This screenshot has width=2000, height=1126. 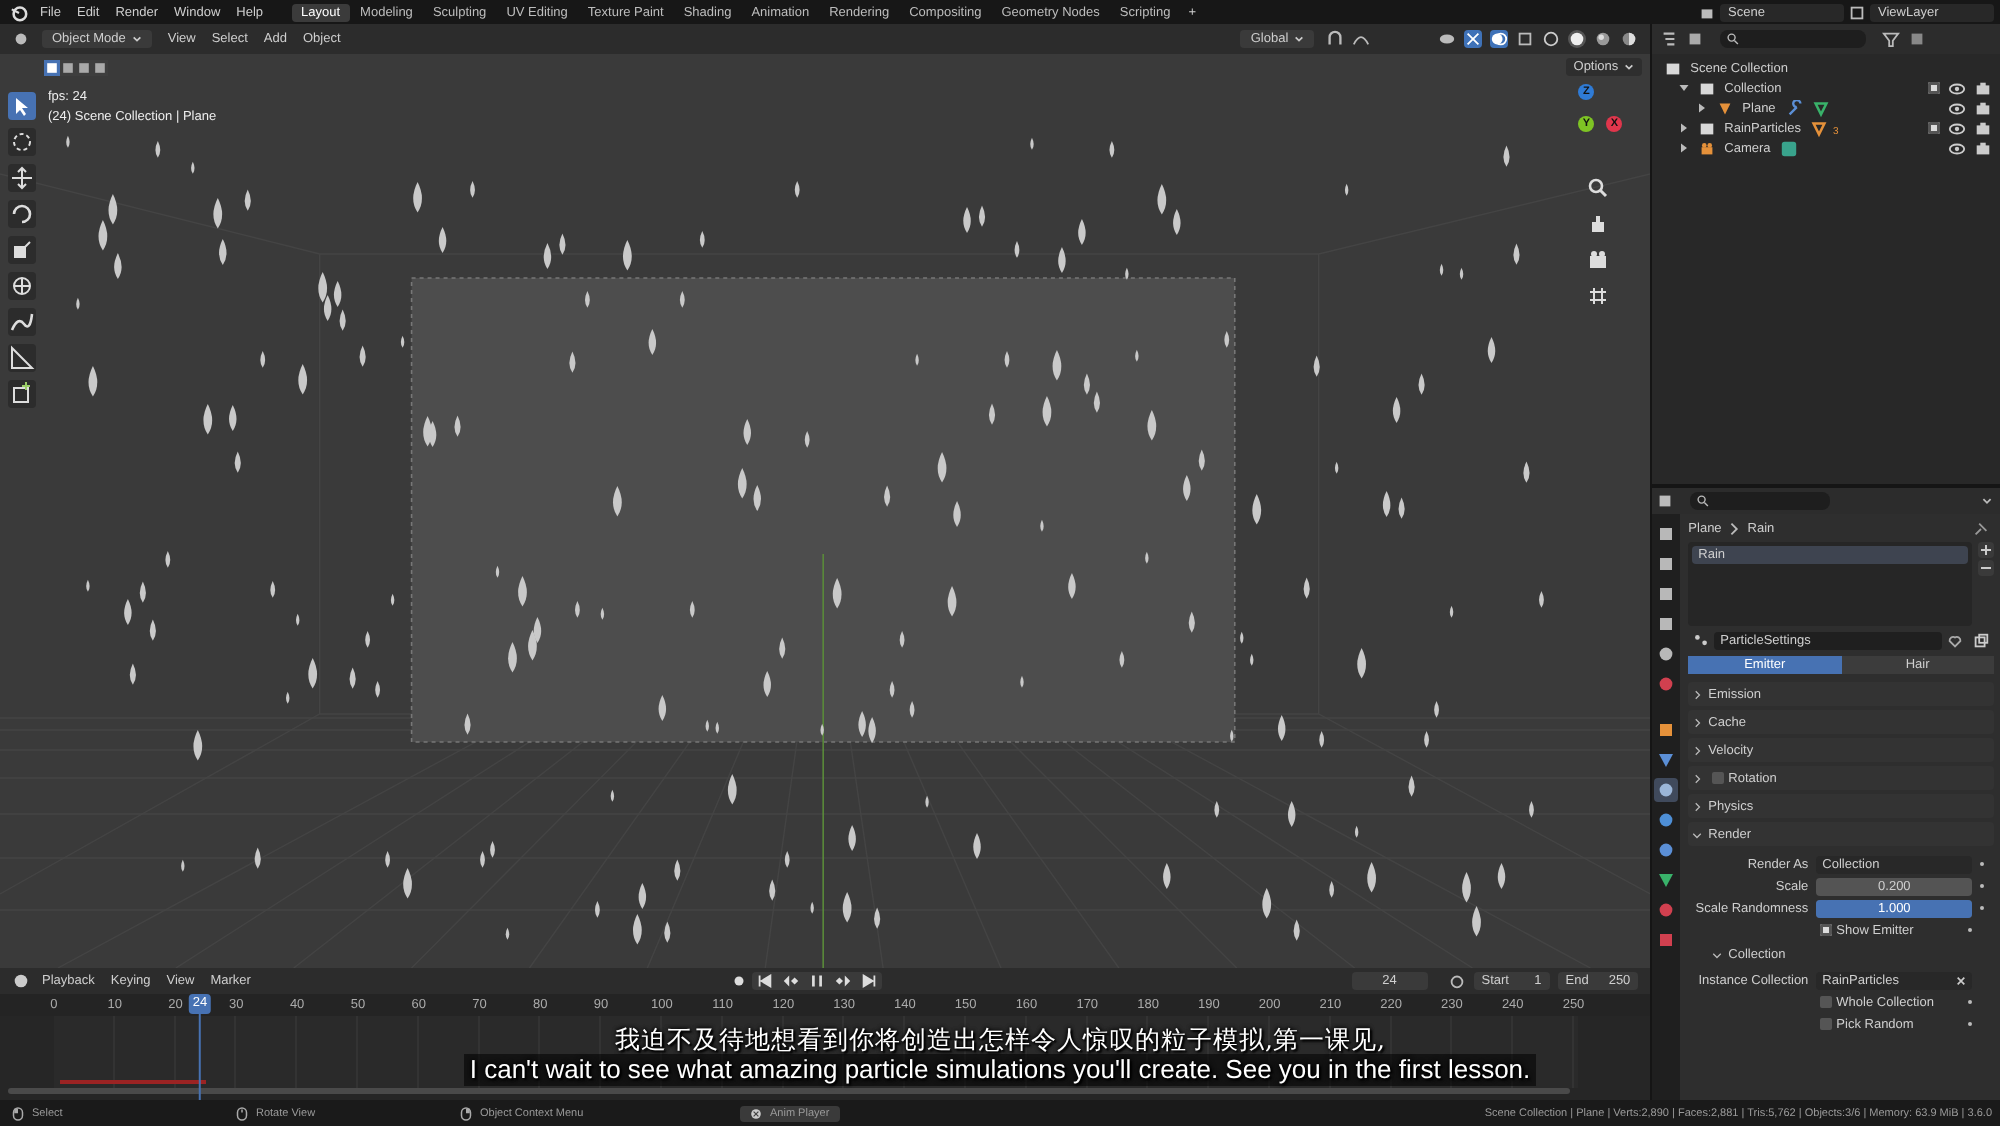 I want to click on enable-checkbox, so click(x=1718, y=778).